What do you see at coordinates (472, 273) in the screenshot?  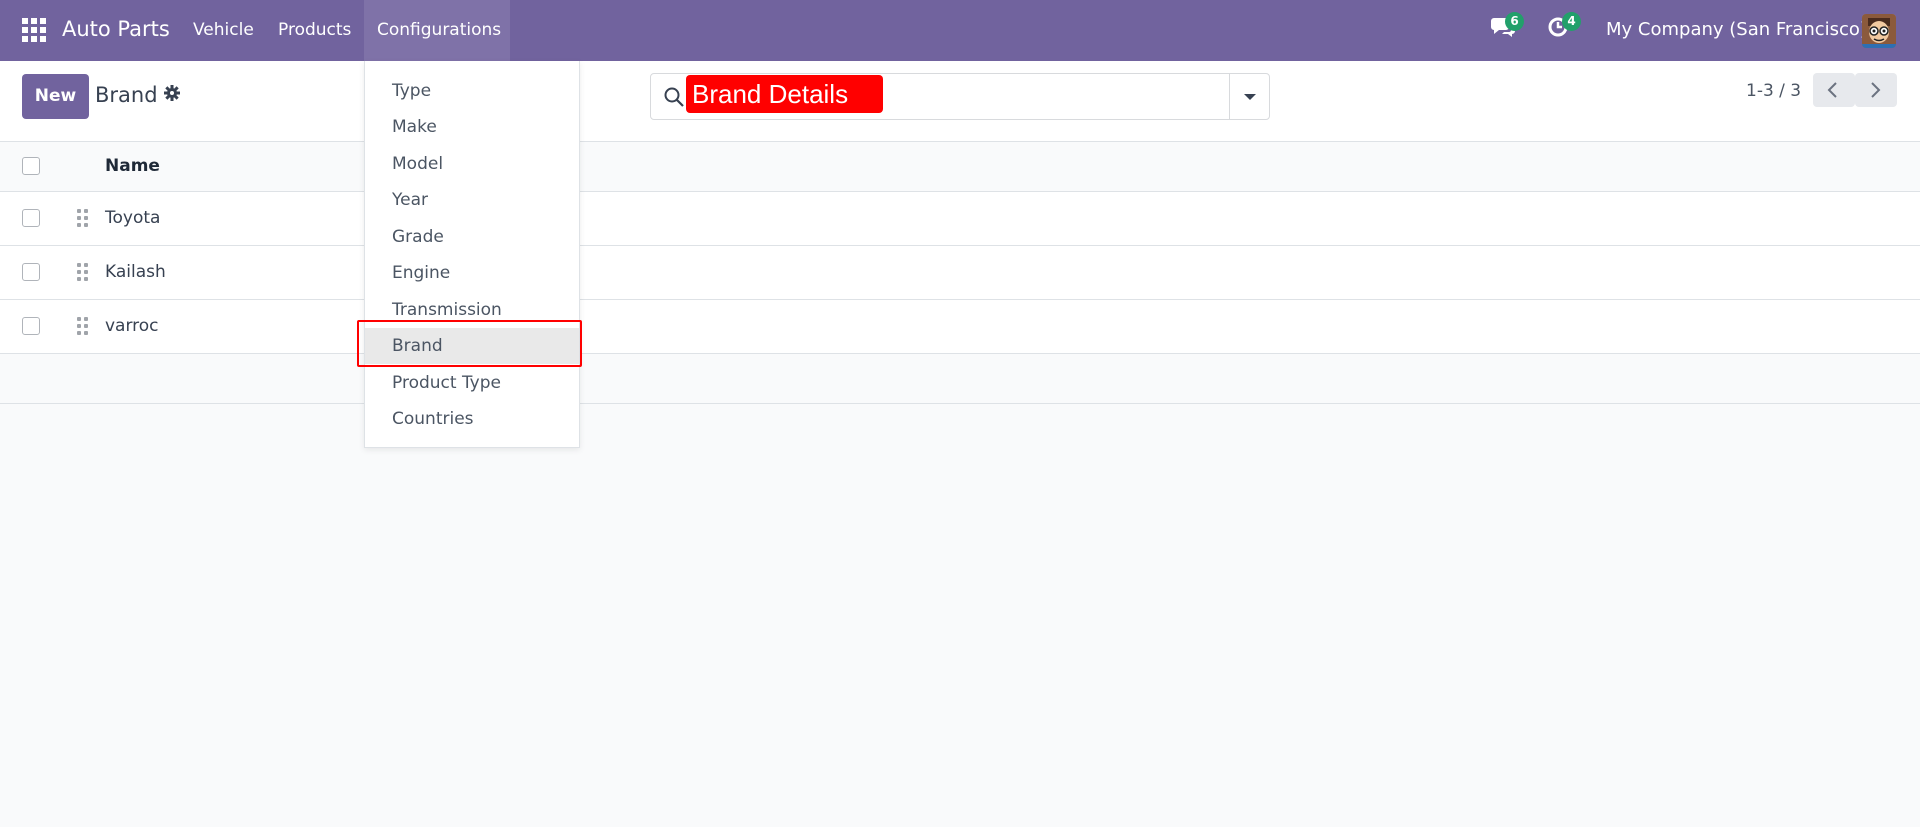 I see `menu-item-engine: Engine` at bounding box center [472, 273].